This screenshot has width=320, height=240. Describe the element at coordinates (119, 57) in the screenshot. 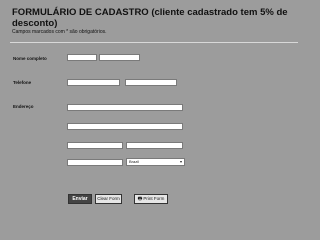

I see `last-name-input` at that location.